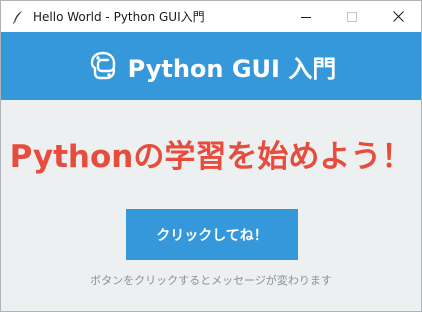 This screenshot has width=422, height=312. What do you see at coordinates (211, 280) in the screenshot?
I see `hint-text: ボタンをクリックするとメッセージが変わります` at bounding box center [211, 280].